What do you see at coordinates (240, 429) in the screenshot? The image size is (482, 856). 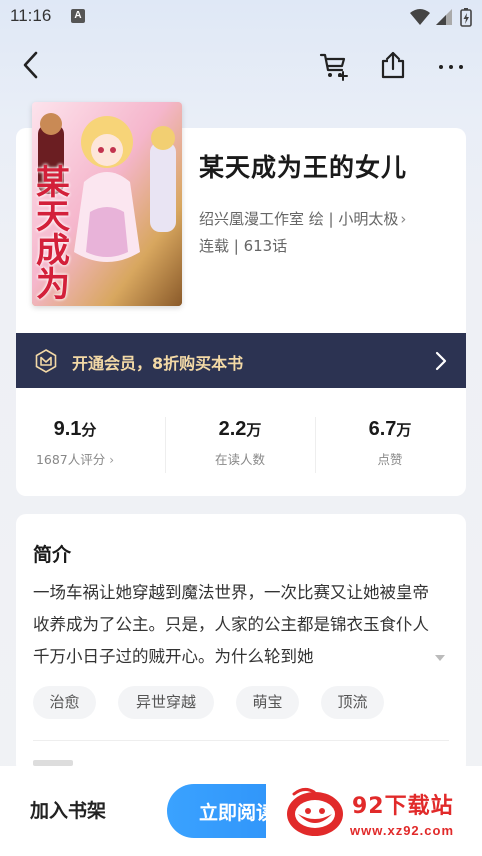 I see `readers-value: 2.2万` at bounding box center [240, 429].